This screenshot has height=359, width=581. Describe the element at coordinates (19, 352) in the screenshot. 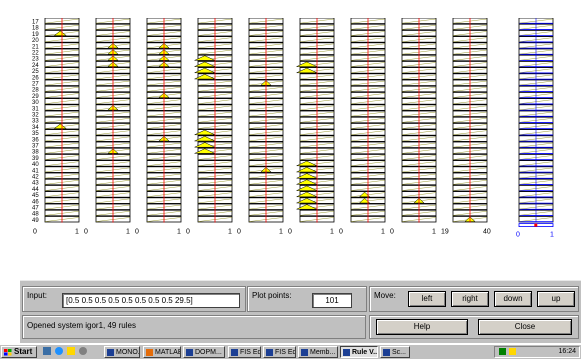

I see `start-button: Start` at that location.